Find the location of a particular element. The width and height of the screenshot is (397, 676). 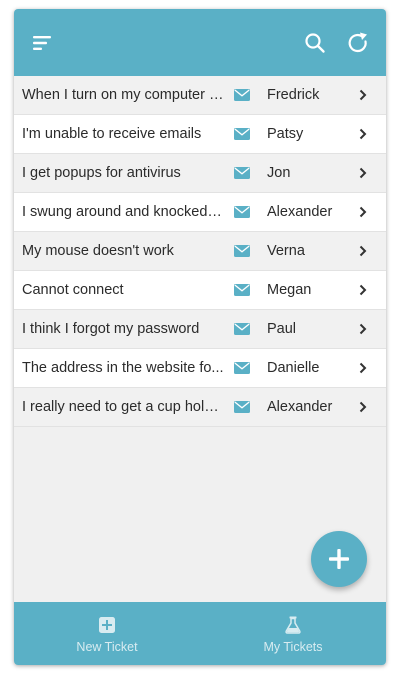

ticket-assignee: Fredrick is located at coordinates (293, 95).